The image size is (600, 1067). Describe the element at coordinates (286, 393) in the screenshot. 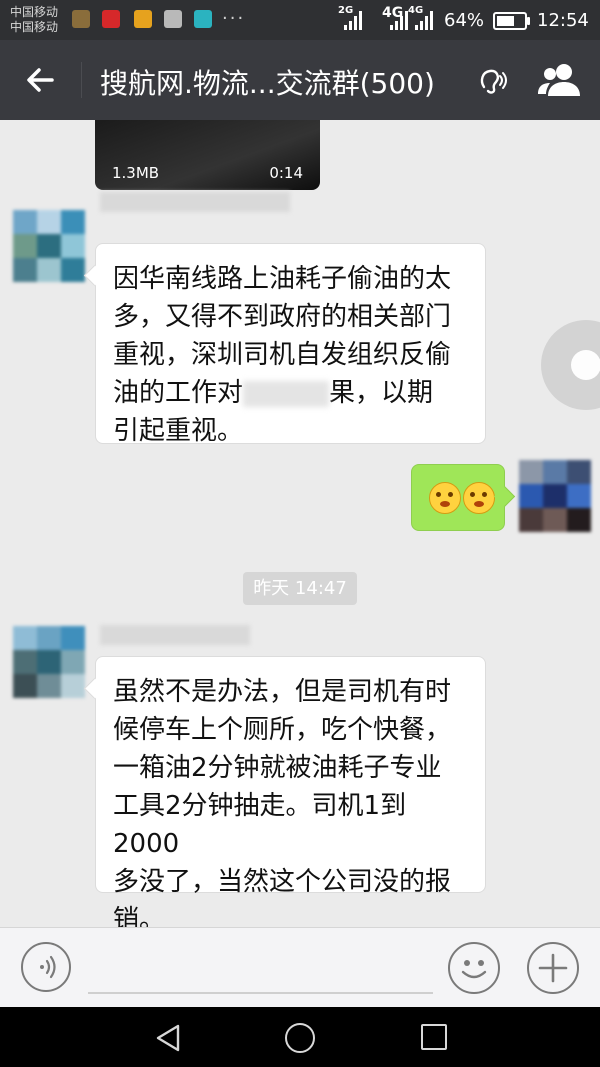

I see `redacted-text` at that location.